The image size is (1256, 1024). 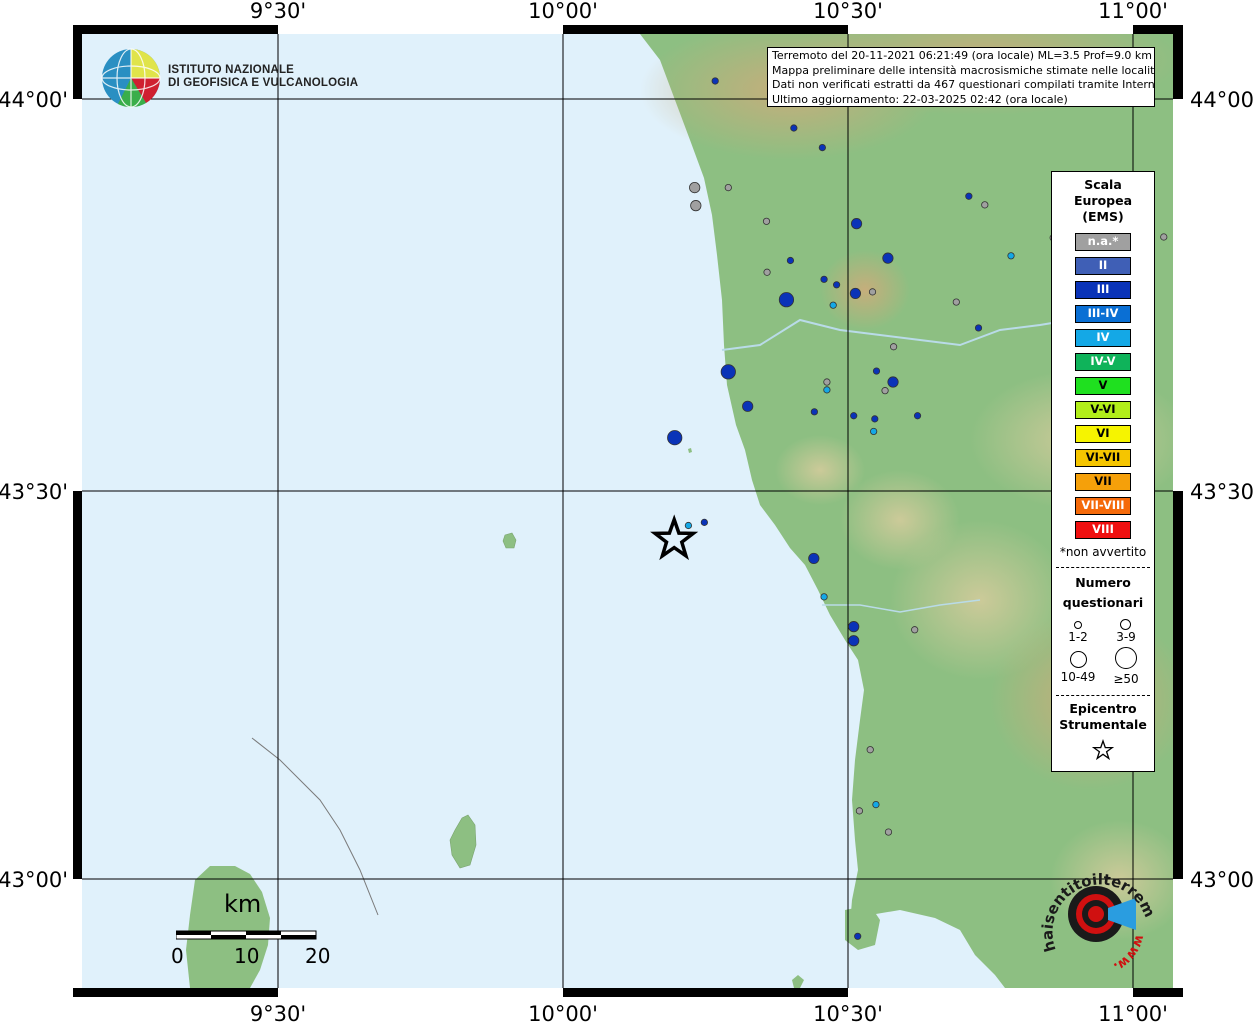 What do you see at coordinates (1103, 530) in the screenshot?
I see `legend-intensity-swatch: VIII` at bounding box center [1103, 530].